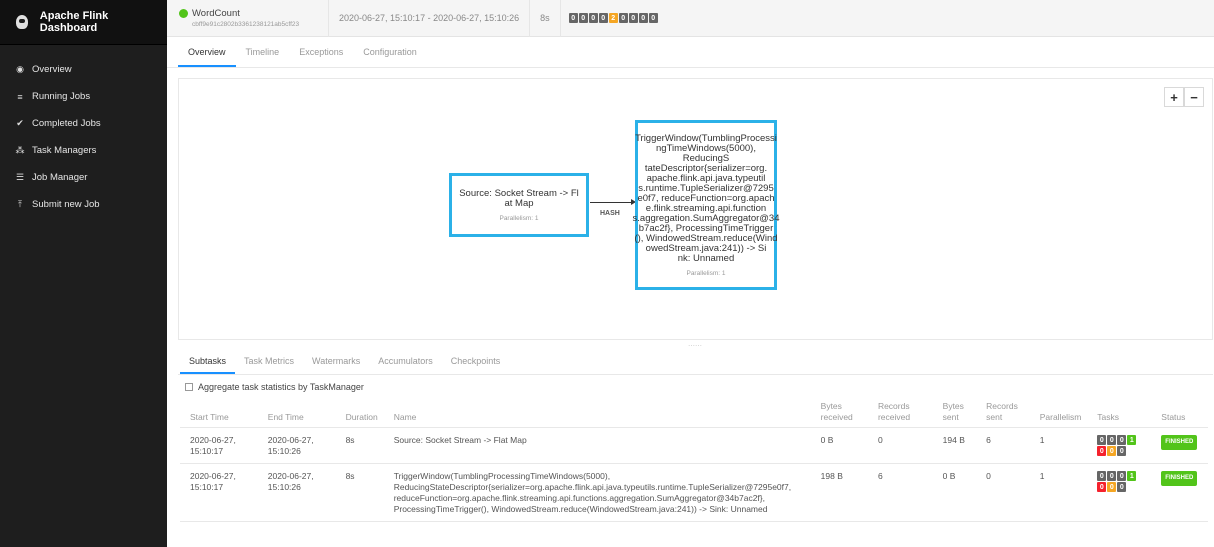 Image resolution: width=1214 pixels, height=547 pixels. I want to click on column-header: Status, so click(1179, 413).